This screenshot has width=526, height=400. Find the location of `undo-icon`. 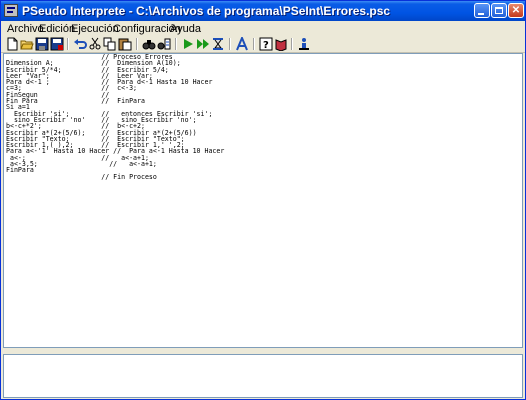

undo-icon is located at coordinates (80, 44).